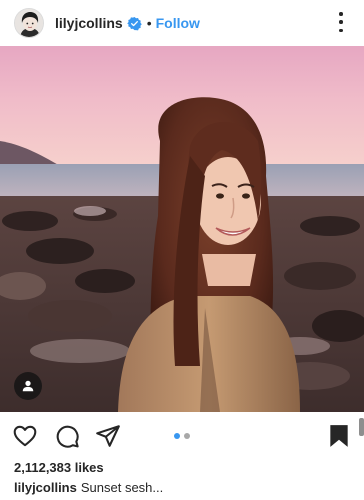 The height and width of the screenshot is (500, 364). Describe the element at coordinates (25, 436) in the screenshot. I see `heart-icon` at that location.